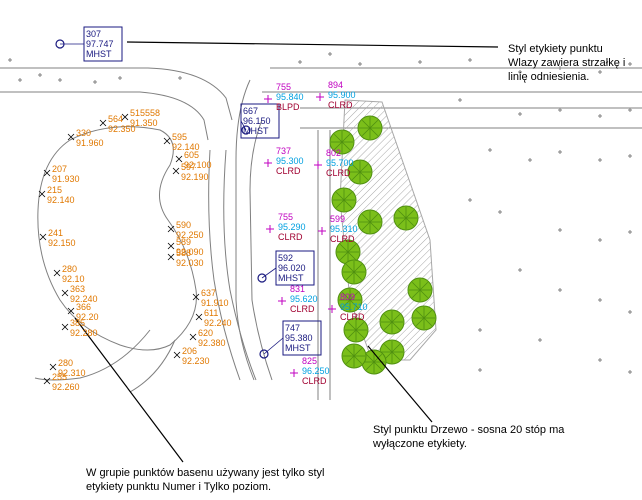  Describe the element at coordinates (290, 161) in the screenshot. I see `point-elevation: 95.300` at that location.